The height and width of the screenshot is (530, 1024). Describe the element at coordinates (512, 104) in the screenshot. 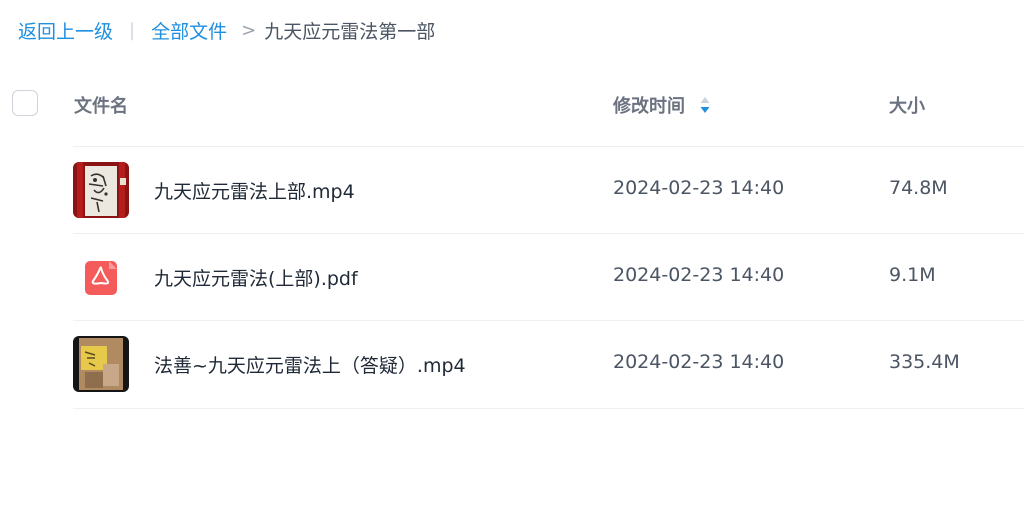

I see `table-header: 文件名 修改时间 大小` at that location.